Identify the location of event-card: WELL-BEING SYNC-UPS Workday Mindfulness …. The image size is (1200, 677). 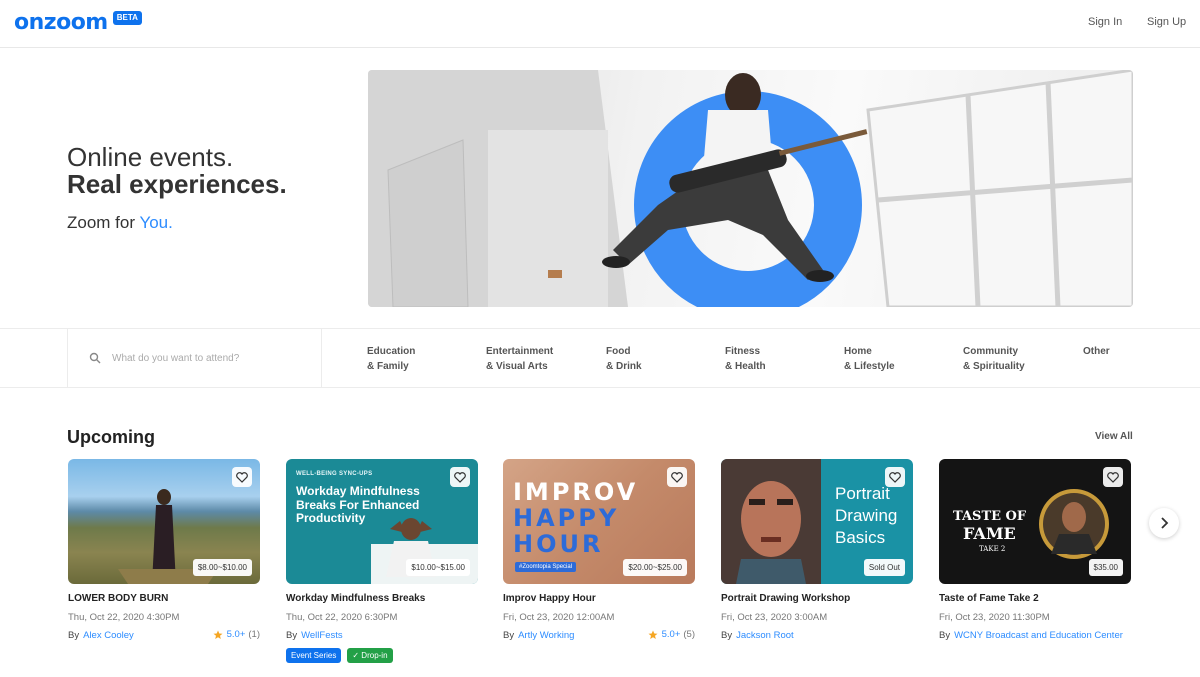
(382, 561).